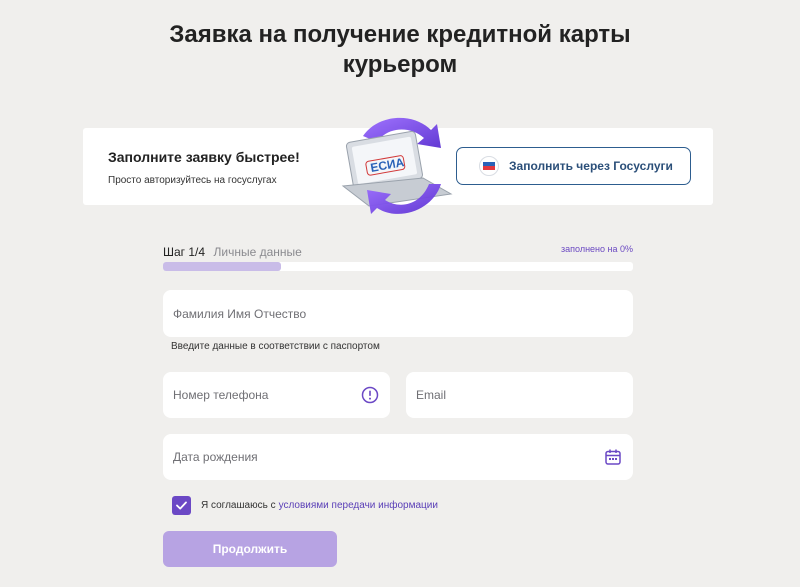 The width and height of the screenshot is (800, 587). I want to click on step-number: Шаг 1/4, so click(184, 252).